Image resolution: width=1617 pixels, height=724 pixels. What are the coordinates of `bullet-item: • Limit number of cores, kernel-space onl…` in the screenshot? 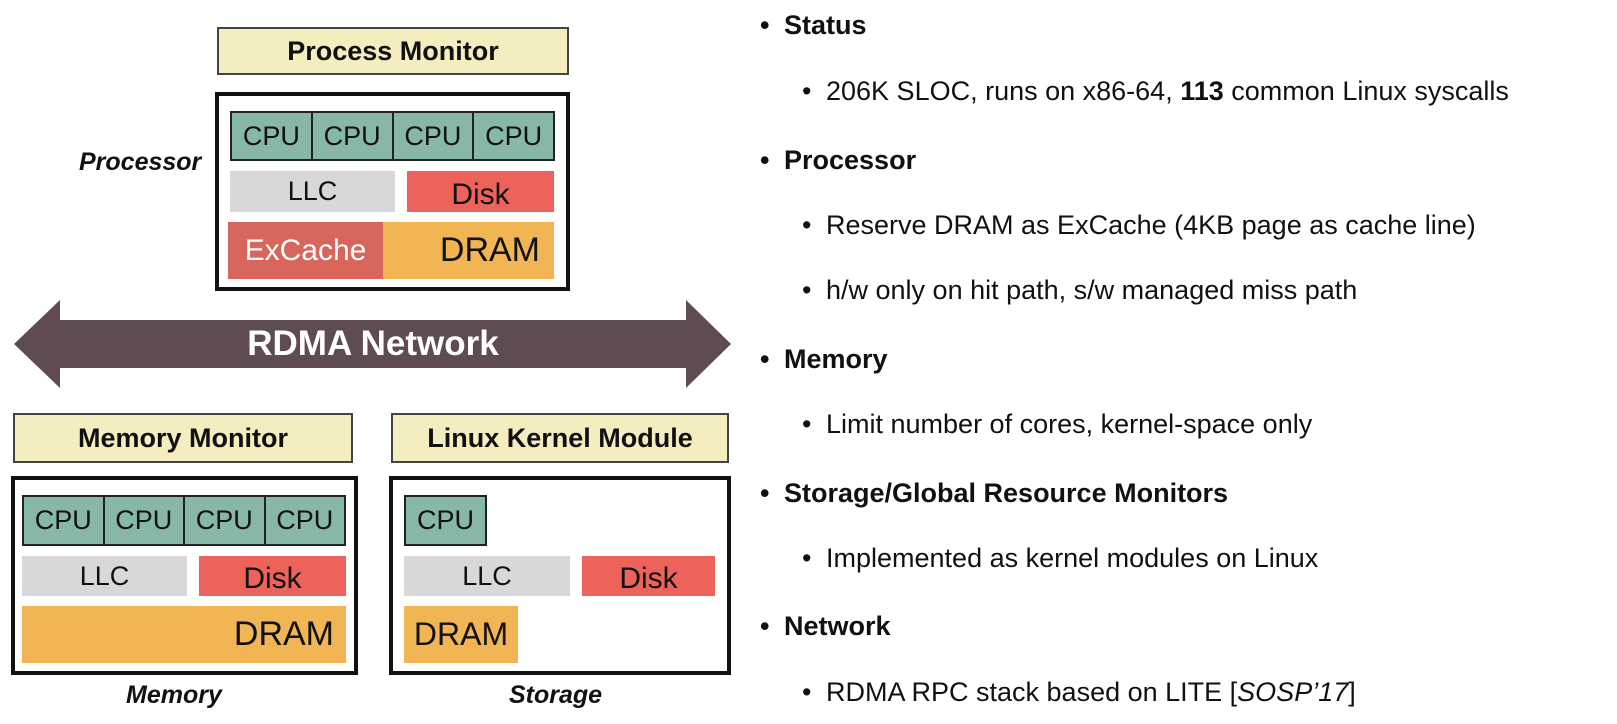 It's located at (1057, 424).